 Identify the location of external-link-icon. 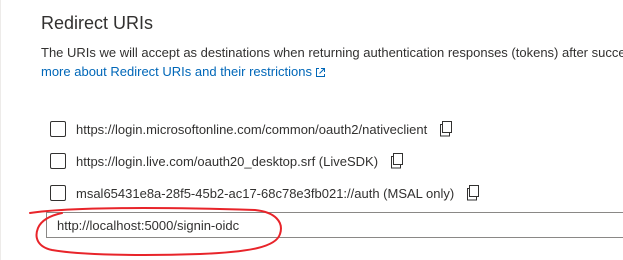
(320, 73).